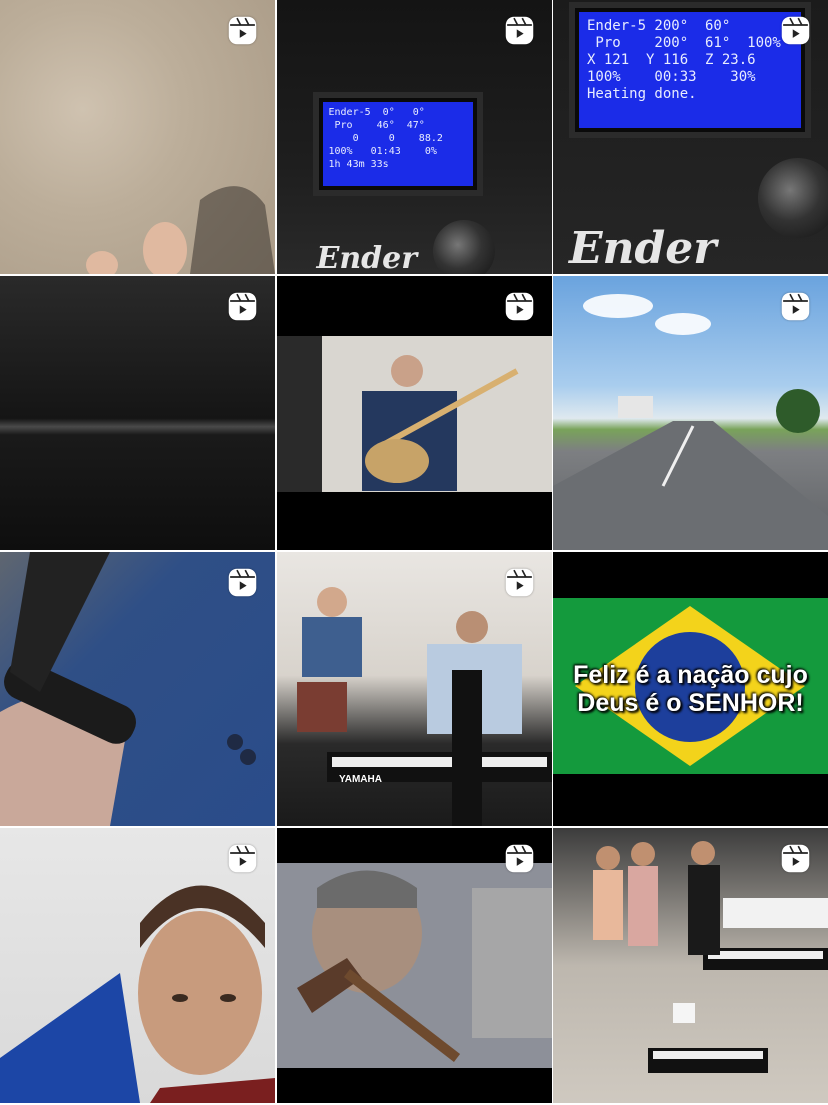 Image resolution: width=828 pixels, height=1105 pixels. I want to click on lcd-row: Ender-5 0° 0°, so click(376, 112).